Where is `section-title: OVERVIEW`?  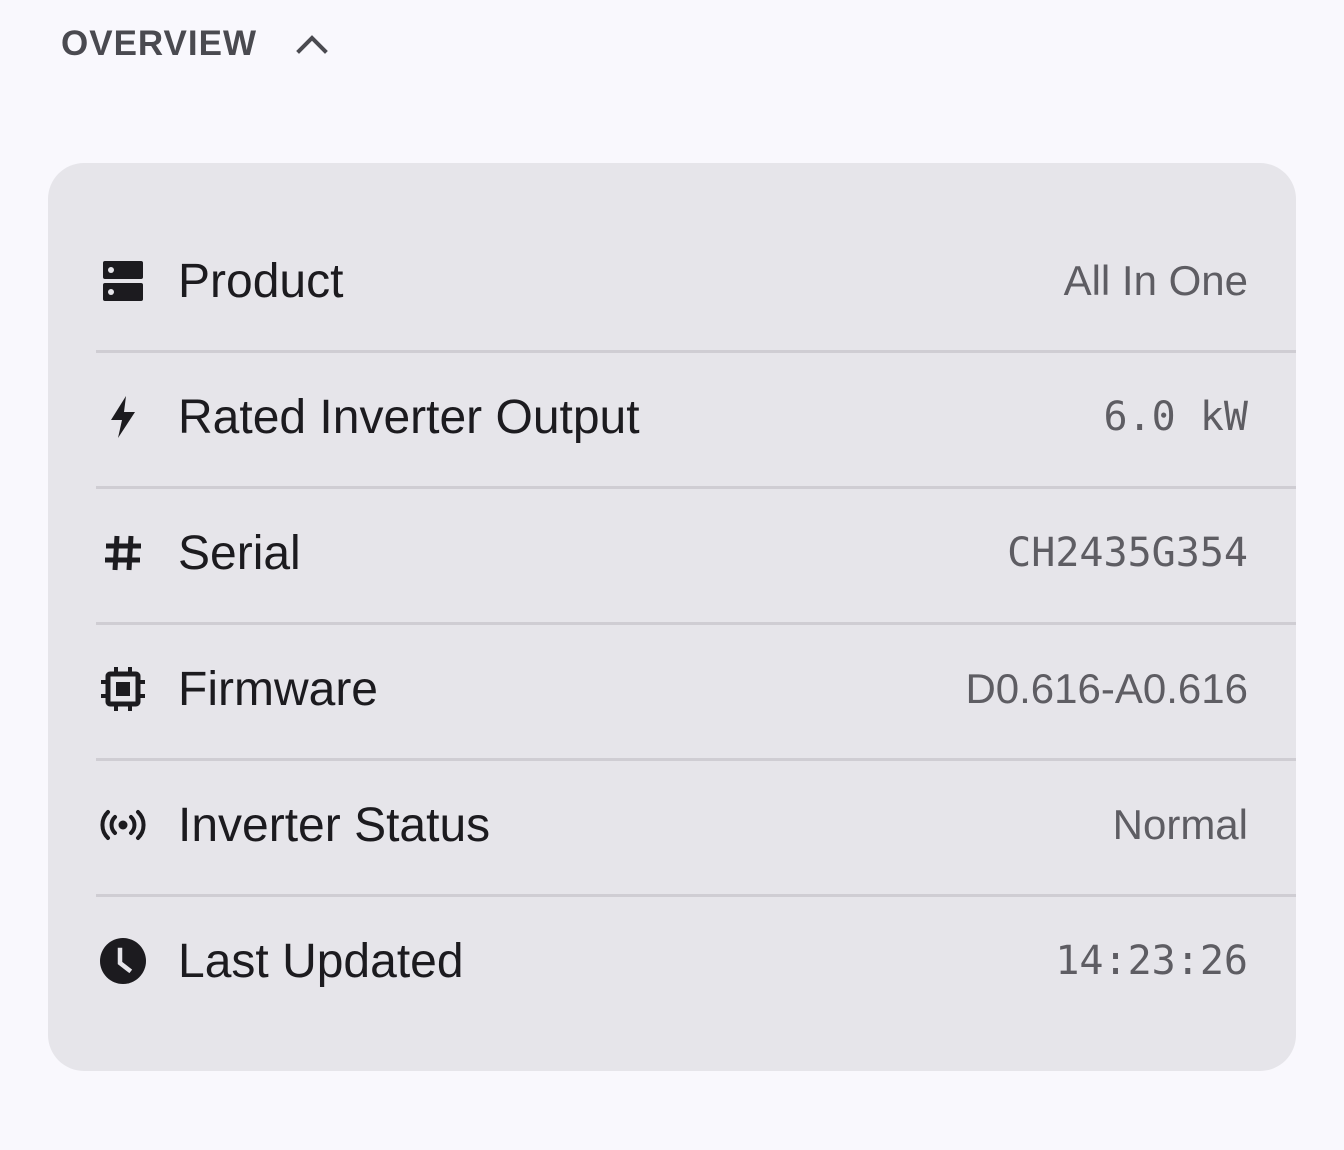 section-title: OVERVIEW is located at coordinates (159, 43).